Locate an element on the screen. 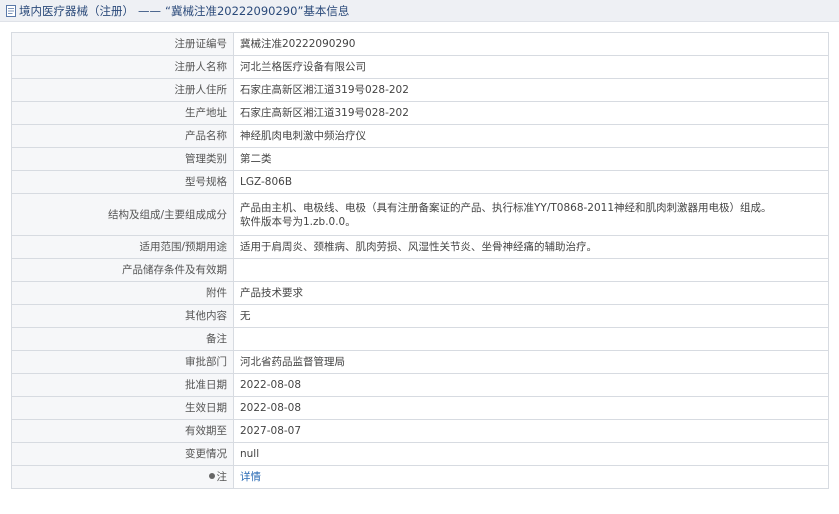 The image size is (839, 514). row-value: 产品技术要求 is located at coordinates (531, 293).